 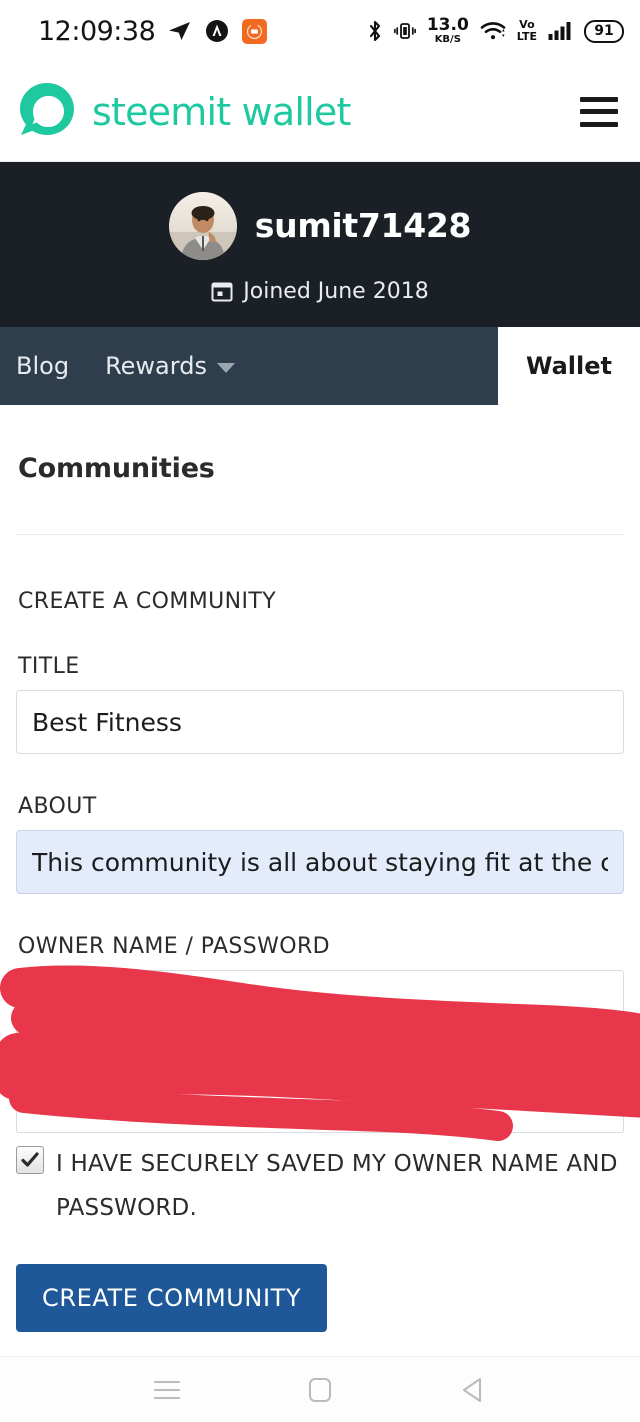 What do you see at coordinates (156, 366) in the screenshot?
I see `tab-rewards-label: Rewards` at bounding box center [156, 366].